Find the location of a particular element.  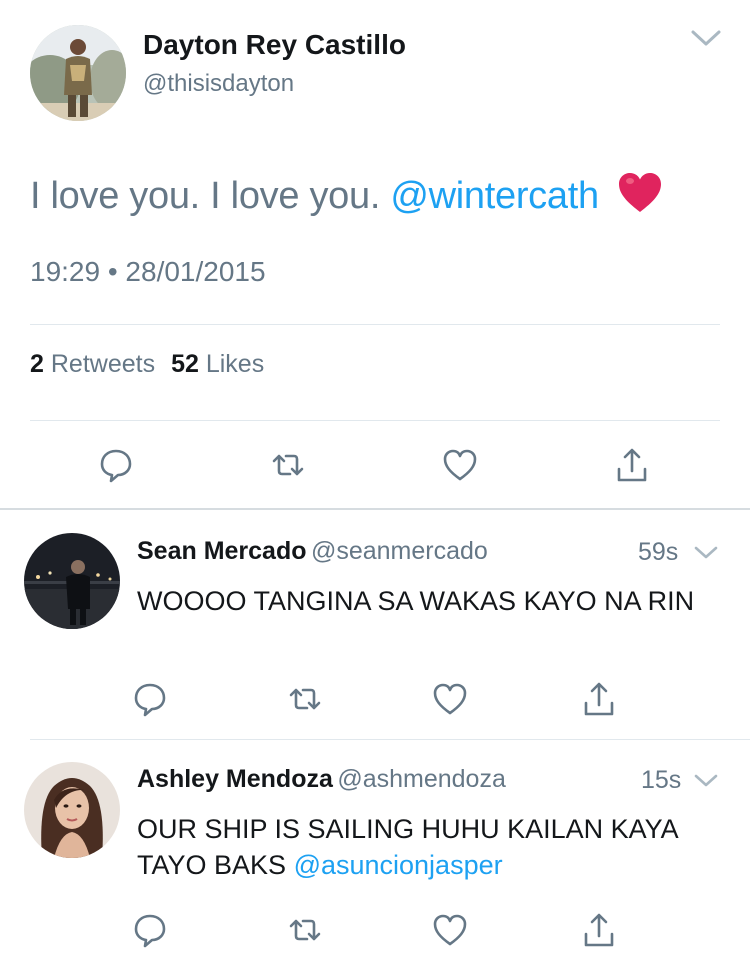

reply-header: Ashley Mendoza @ashmendoza is located at coordinates (321, 779).